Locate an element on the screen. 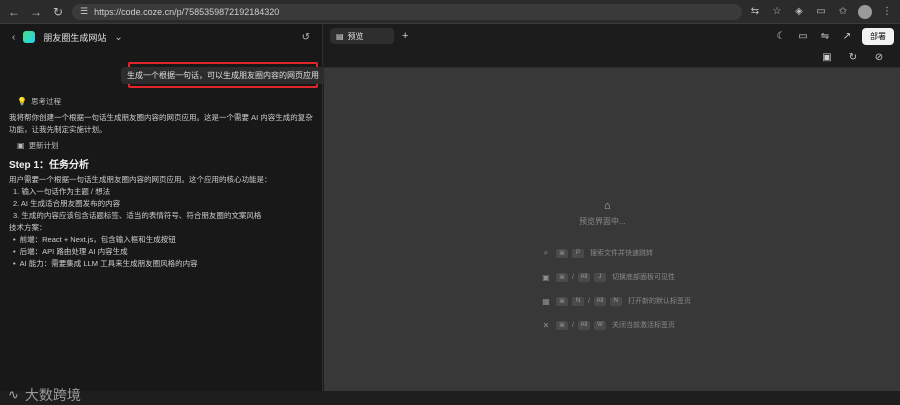 The image size is (900, 405). folder-icon: ▭ is located at coordinates (803, 36).